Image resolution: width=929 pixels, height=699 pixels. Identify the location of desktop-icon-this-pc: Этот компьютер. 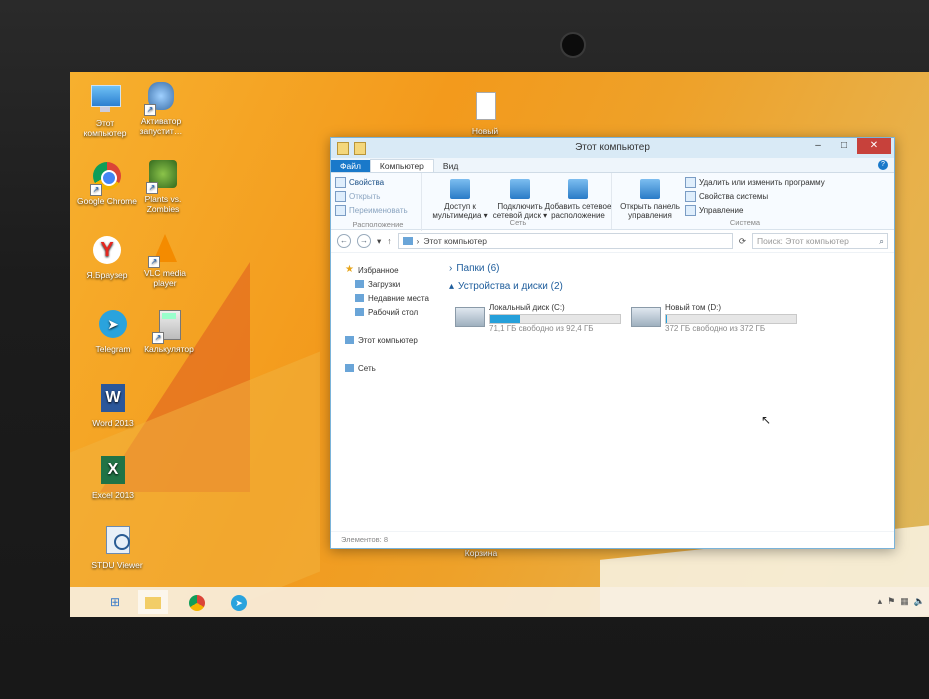
(105, 110).